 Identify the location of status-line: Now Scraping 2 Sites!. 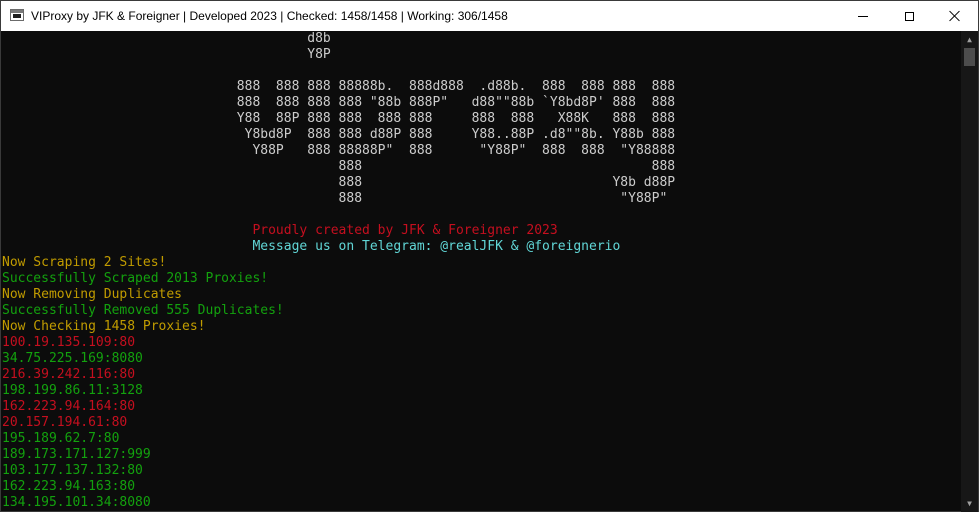
(84, 262).